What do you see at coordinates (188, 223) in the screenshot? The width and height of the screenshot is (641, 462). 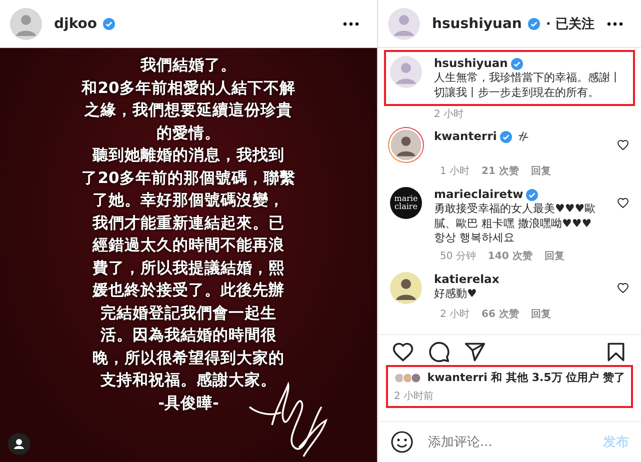 I see `post-text-line: 我們才能重新連結起來。已` at bounding box center [188, 223].